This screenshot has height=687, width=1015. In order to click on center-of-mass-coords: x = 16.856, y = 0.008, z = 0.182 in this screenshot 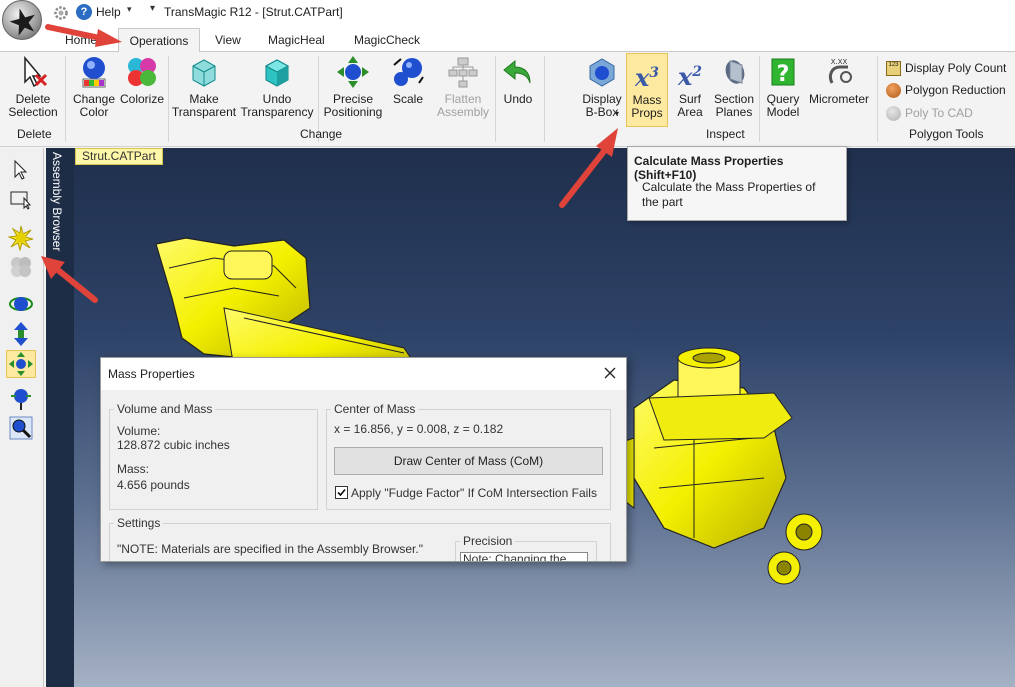, I will do `click(419, 429)`.